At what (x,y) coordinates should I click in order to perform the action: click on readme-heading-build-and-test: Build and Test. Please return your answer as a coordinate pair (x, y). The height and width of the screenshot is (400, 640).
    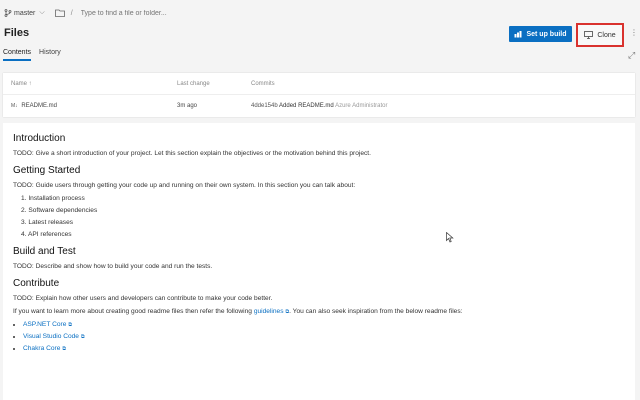
    Looking at the image, I should click on (44, 251).